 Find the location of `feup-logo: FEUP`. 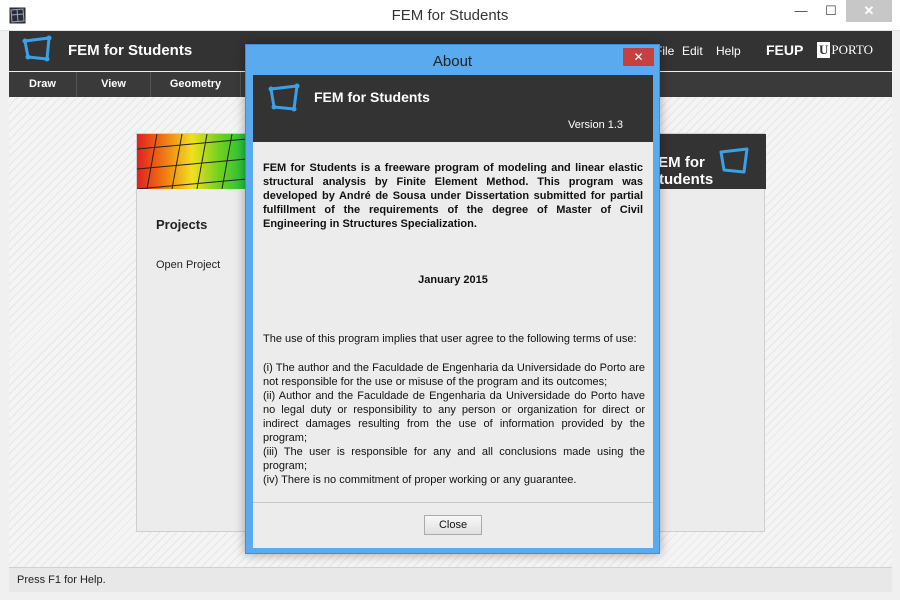

feup-logo: FEUP is located at coordinates (785, 50).